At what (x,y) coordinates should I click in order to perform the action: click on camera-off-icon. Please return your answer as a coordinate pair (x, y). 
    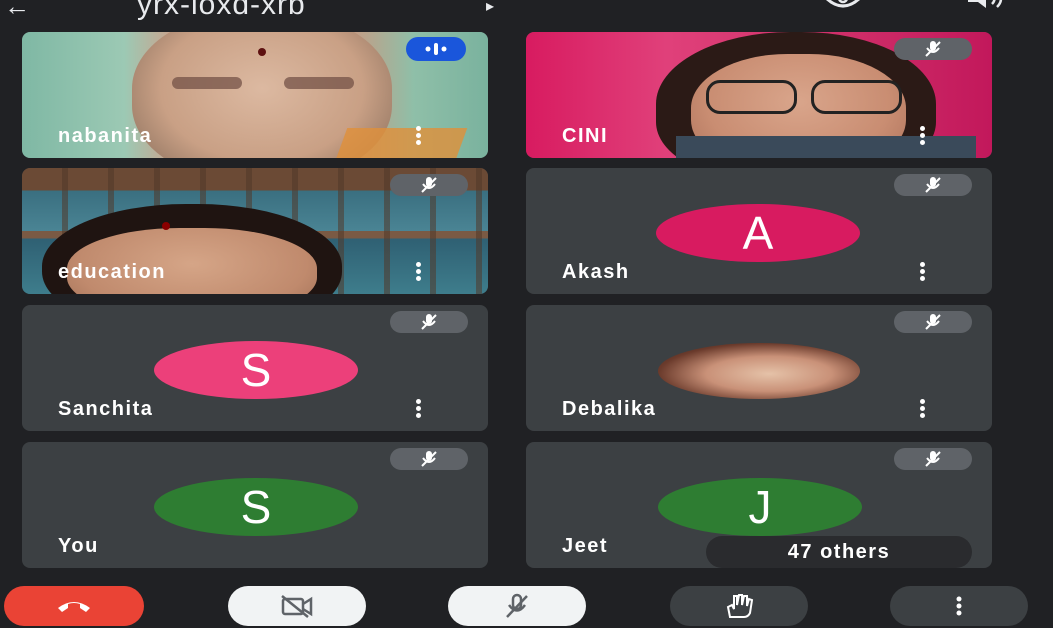
    Looking at the image, I should click on (297, 606).